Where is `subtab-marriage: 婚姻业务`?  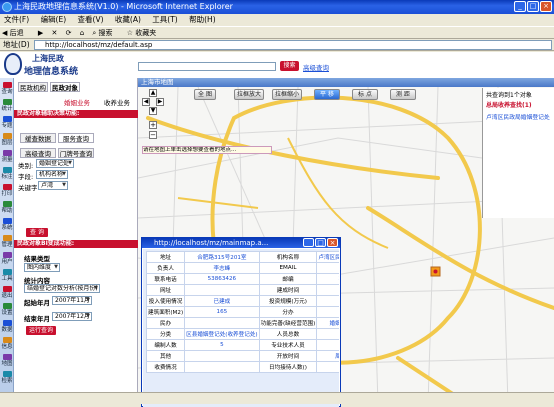
subtab-marriage: 婚姻业务 is located at coordinates (77, 102).